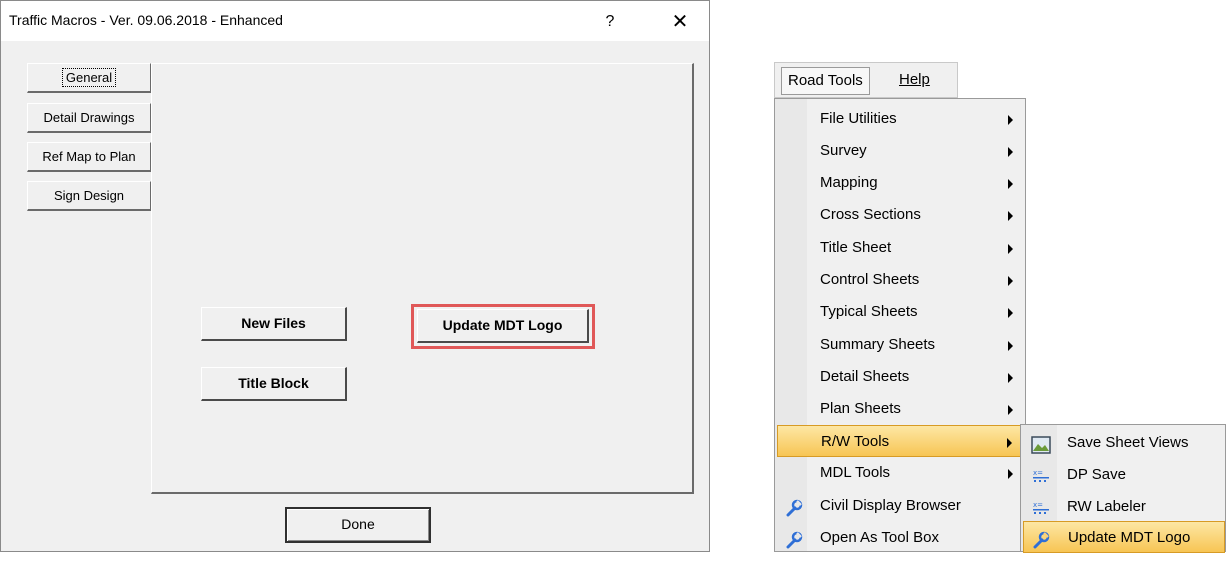 The image size is (1226, 561). What do you see at coordinates (900, 183) in the screenshot?
I see `menu-item-mapping: Mapping` at bounding box center [900, 183].